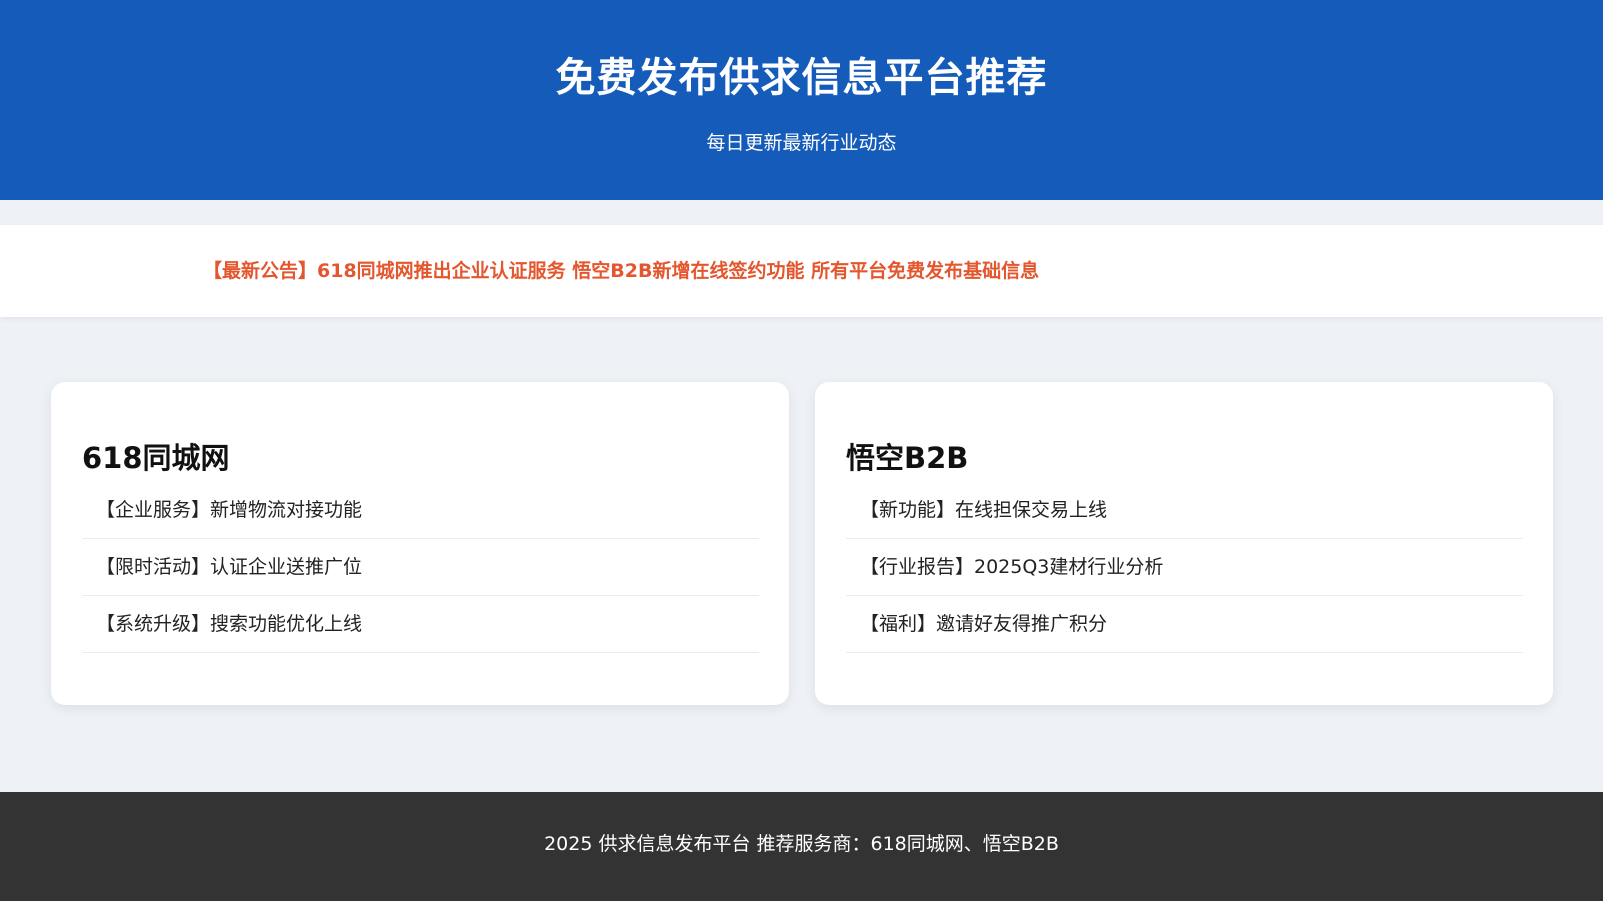 The height and width of the screenshot is (901, 1603). Describe the element at coordinates (420, 510) in the screenshot. I see `news-item: 【企业服务】新增物流对接功能` at that location.